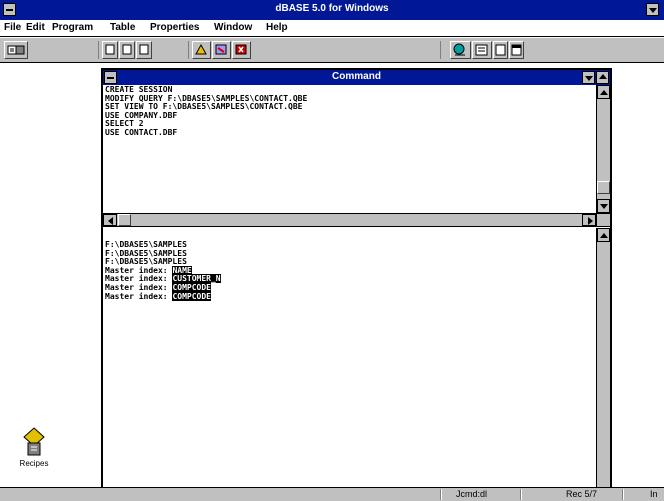  I want to click on command-window-title: Command, so click(356, 76).